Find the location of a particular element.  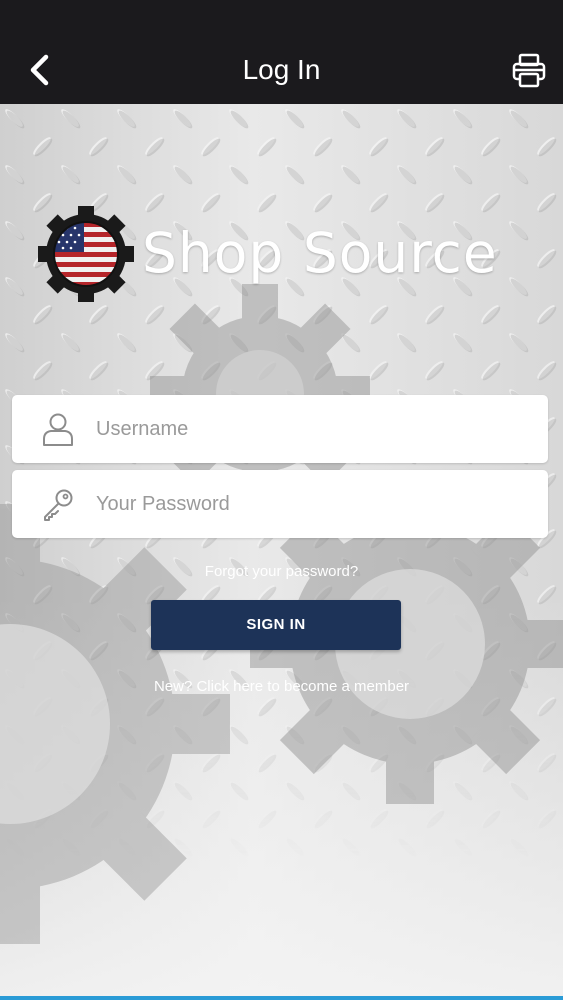

user-icon is located at coordinates (58, 429).